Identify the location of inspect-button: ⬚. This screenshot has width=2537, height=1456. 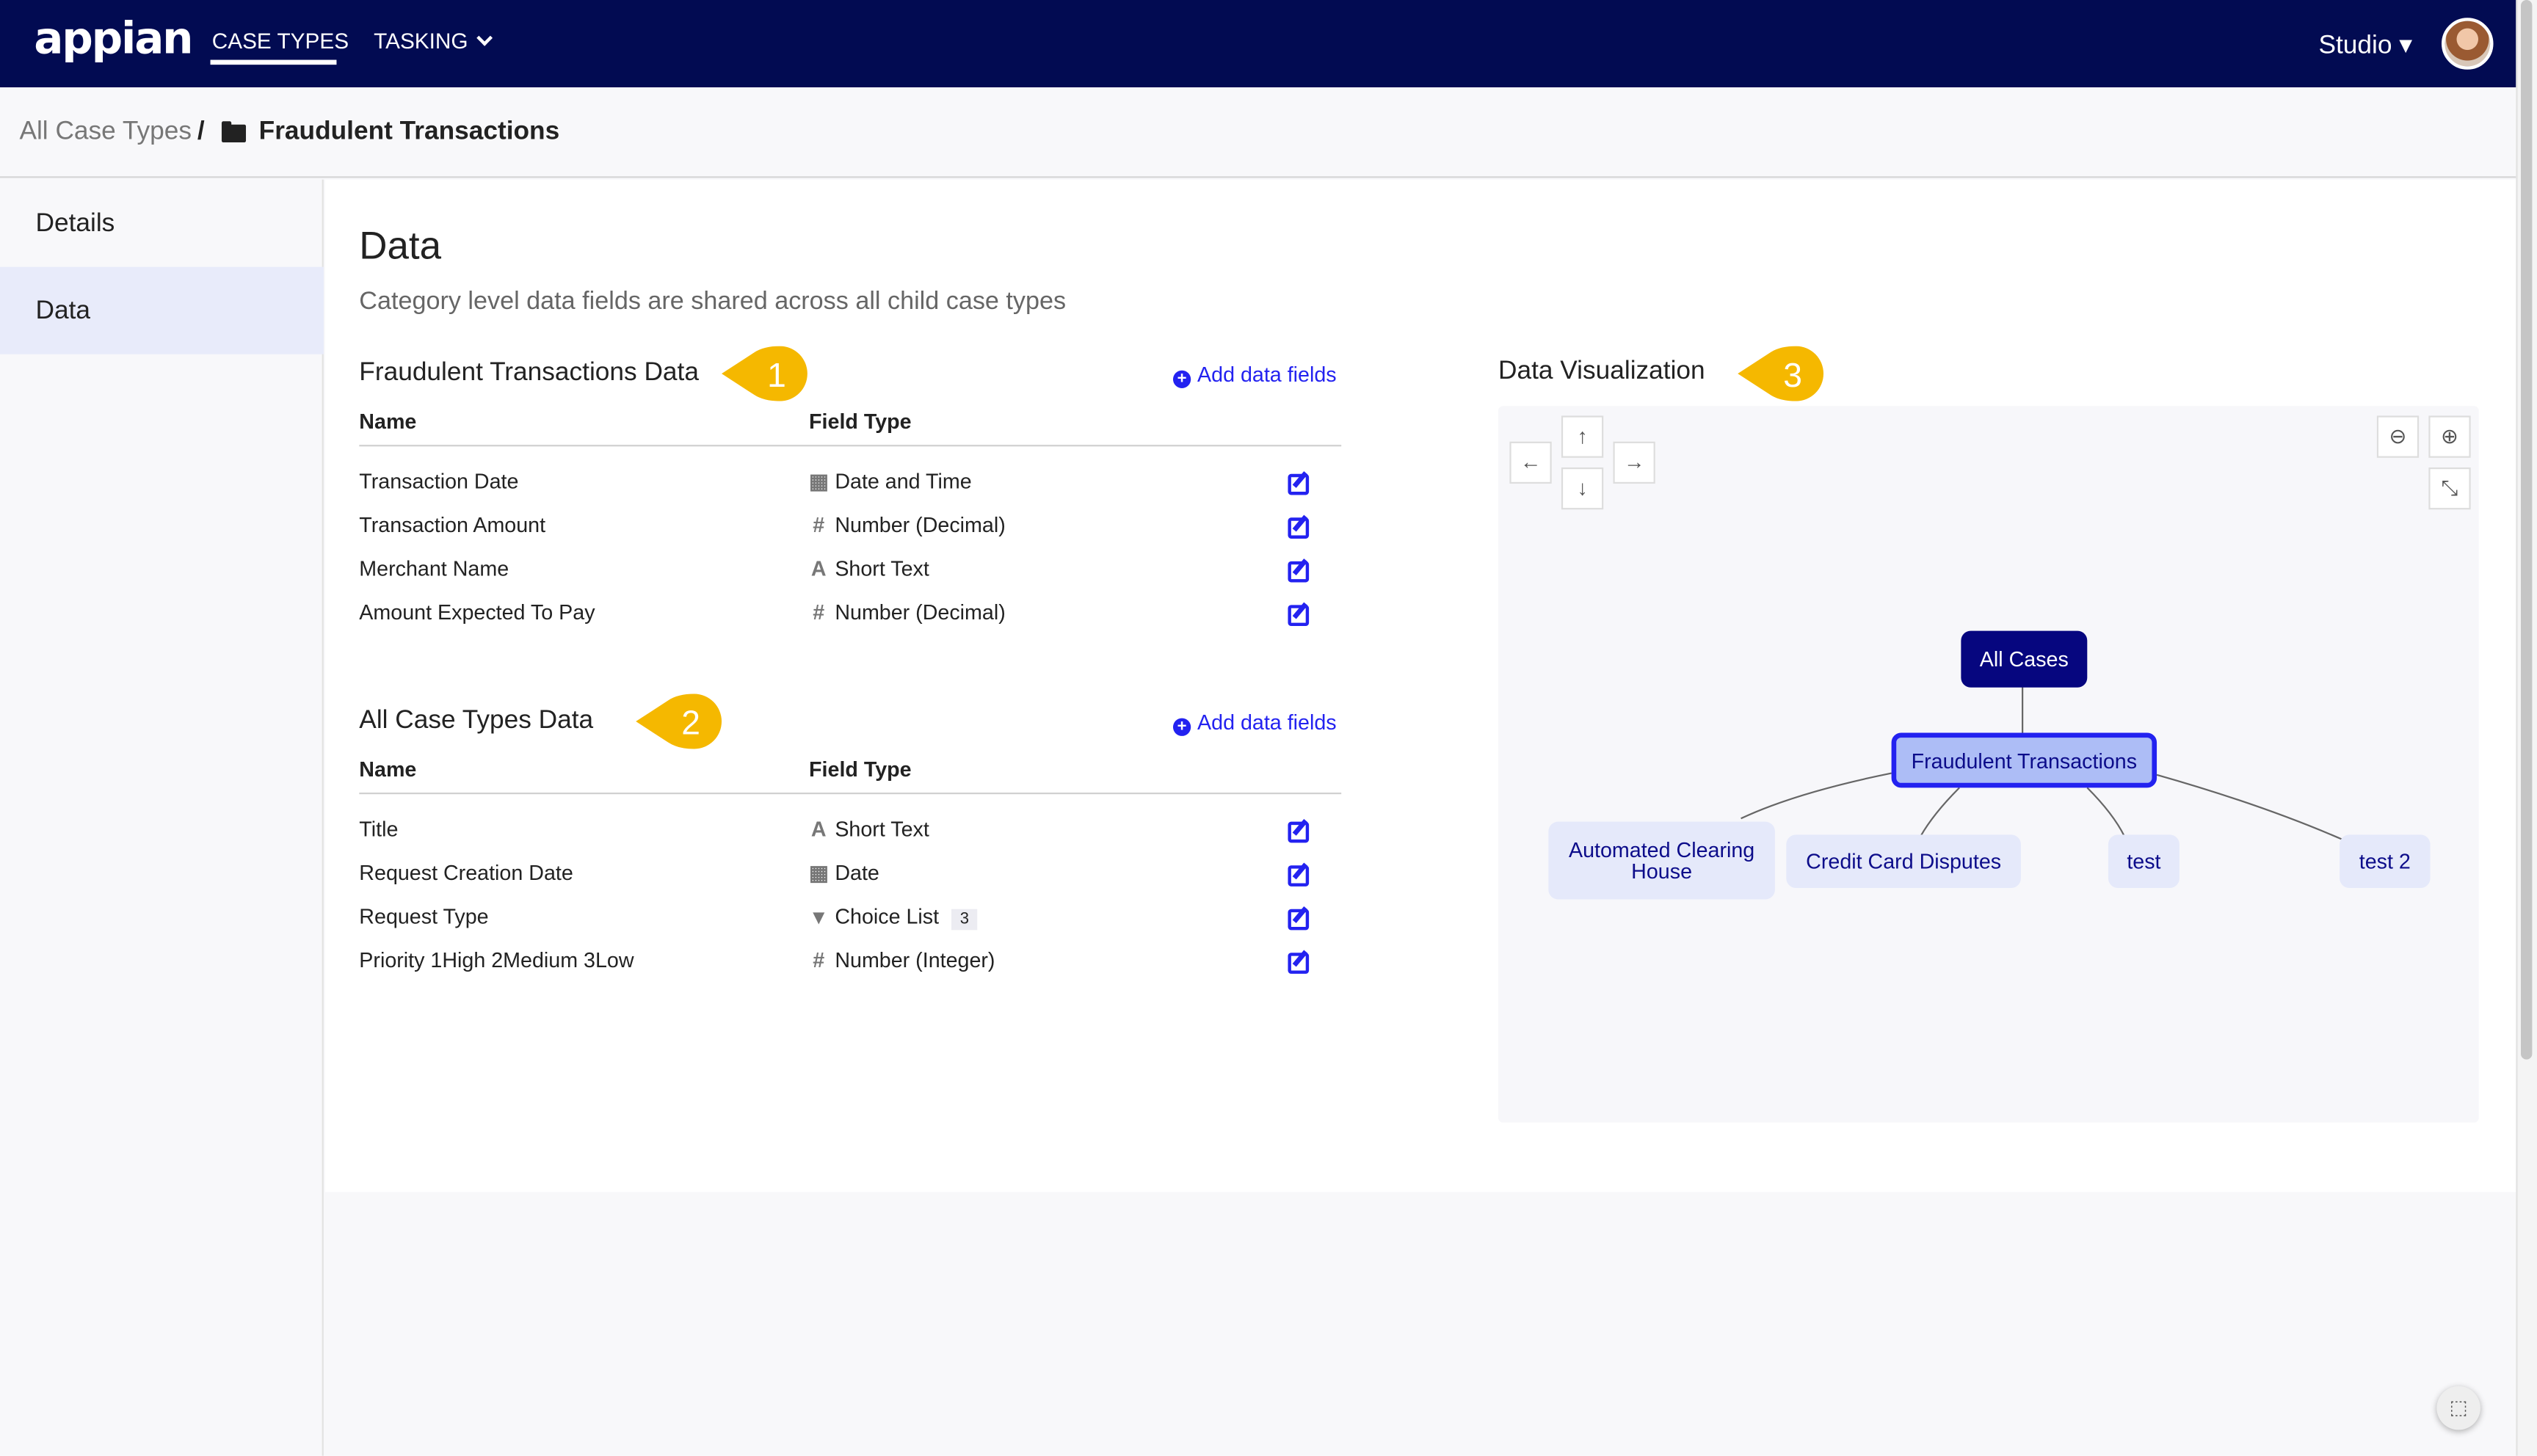
(2458, 1408).